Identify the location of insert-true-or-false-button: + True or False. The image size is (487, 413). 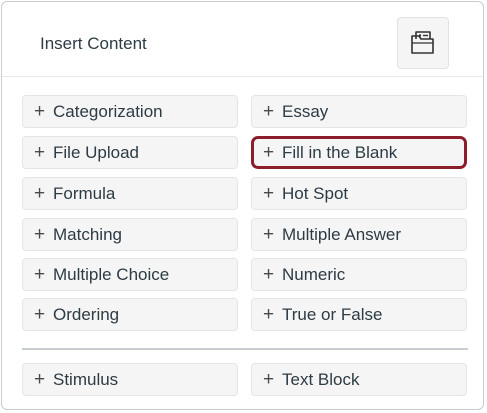
(359, 314).